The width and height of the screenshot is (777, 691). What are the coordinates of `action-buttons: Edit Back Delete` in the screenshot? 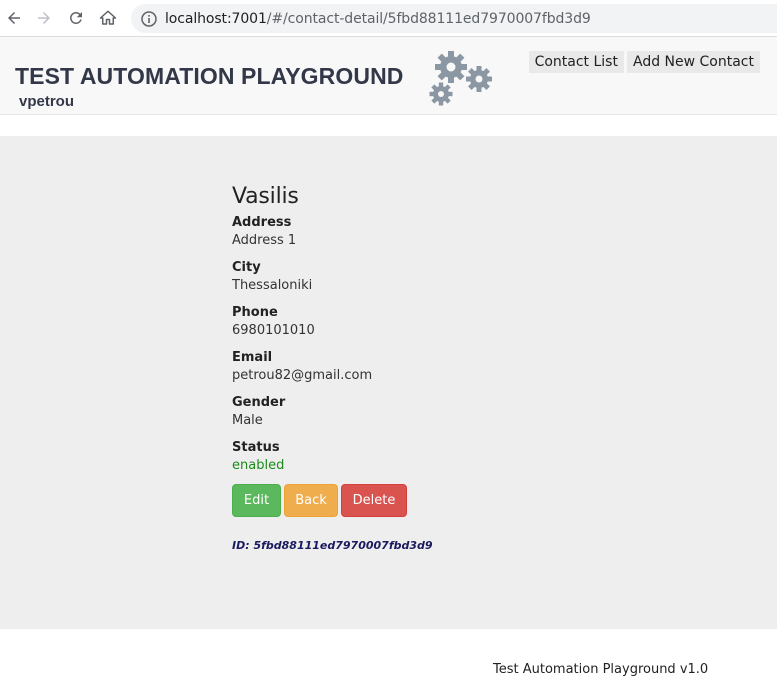 It's located at (332, 500).